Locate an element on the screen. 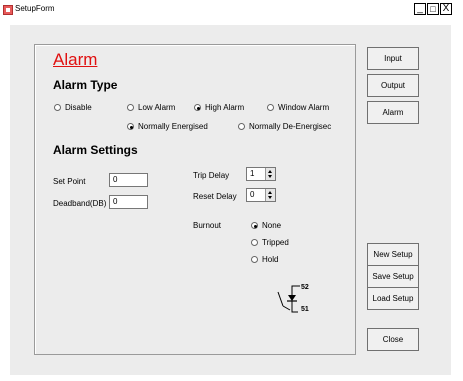  radio-window-alarm: Window Alarm is located at coordinates (298, 107).